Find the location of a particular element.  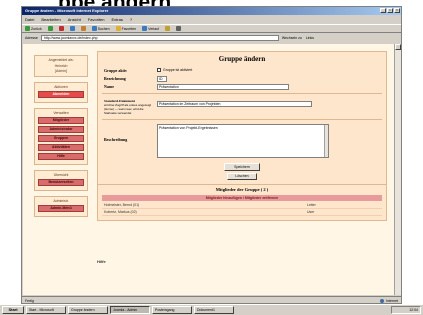

member-name: Hofmeister, Bernd (01) is located at coordinates (121, 205).